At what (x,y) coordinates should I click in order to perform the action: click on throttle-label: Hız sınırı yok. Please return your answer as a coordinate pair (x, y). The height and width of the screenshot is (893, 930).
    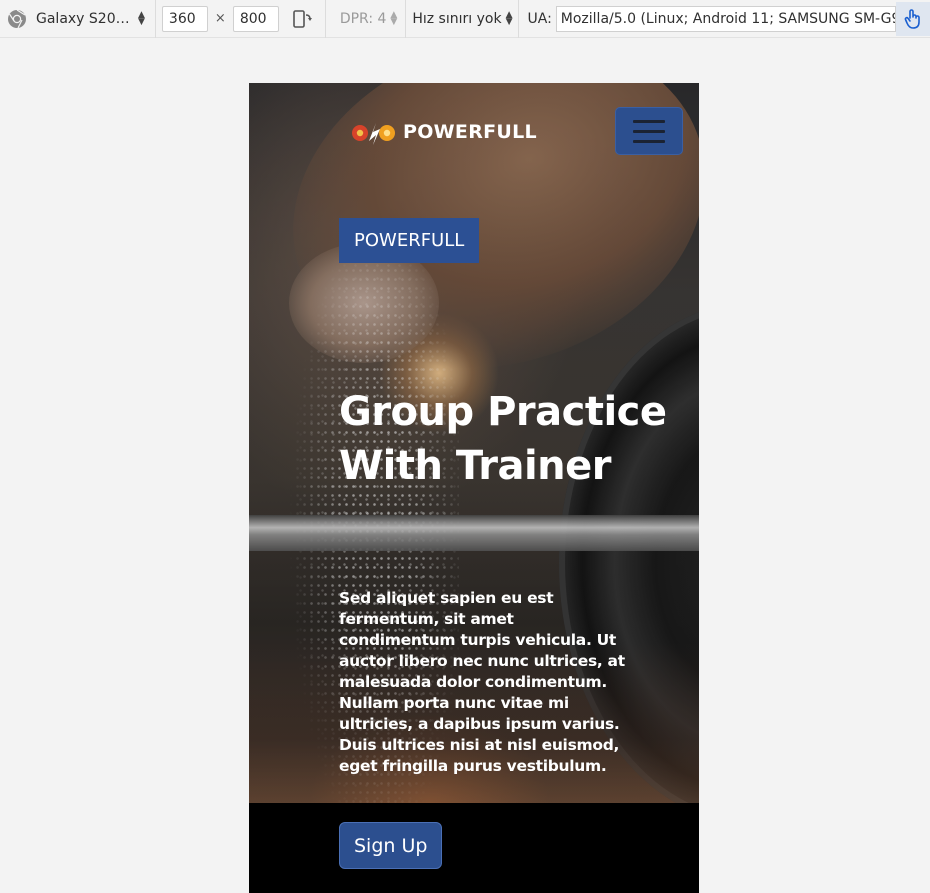
    Looking at the image, I should click on (457, 18).